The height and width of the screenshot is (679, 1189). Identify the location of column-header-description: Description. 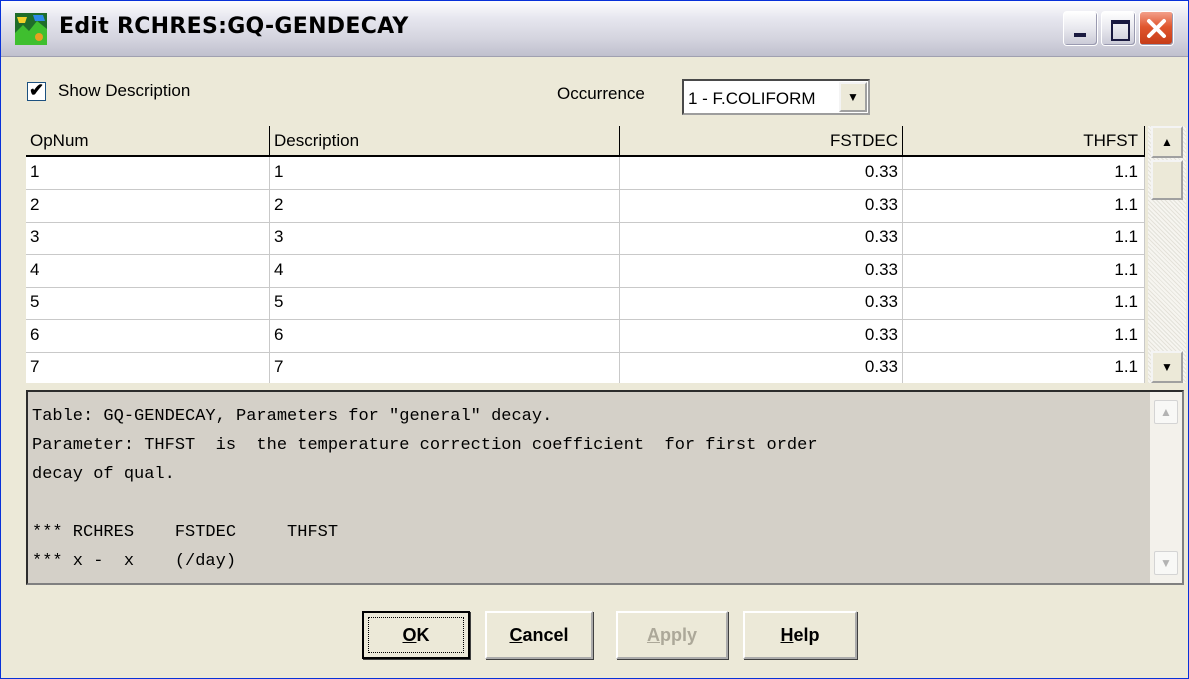
(445, 140).